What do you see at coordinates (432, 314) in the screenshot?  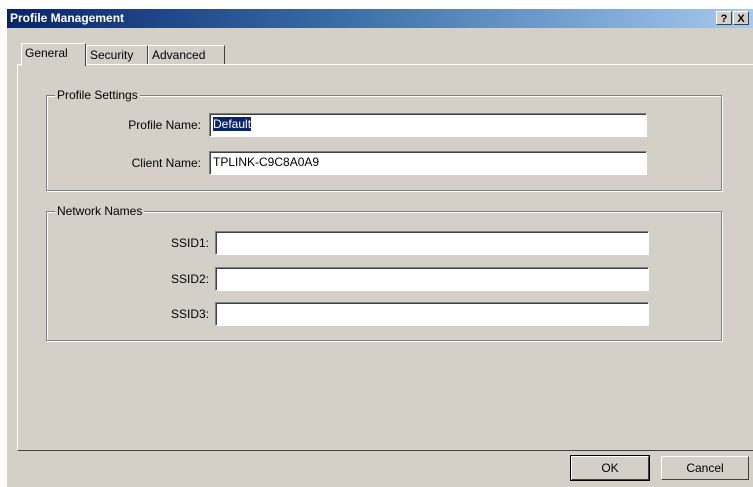 I see `ssid3-field` at bounding box center [432, 314].